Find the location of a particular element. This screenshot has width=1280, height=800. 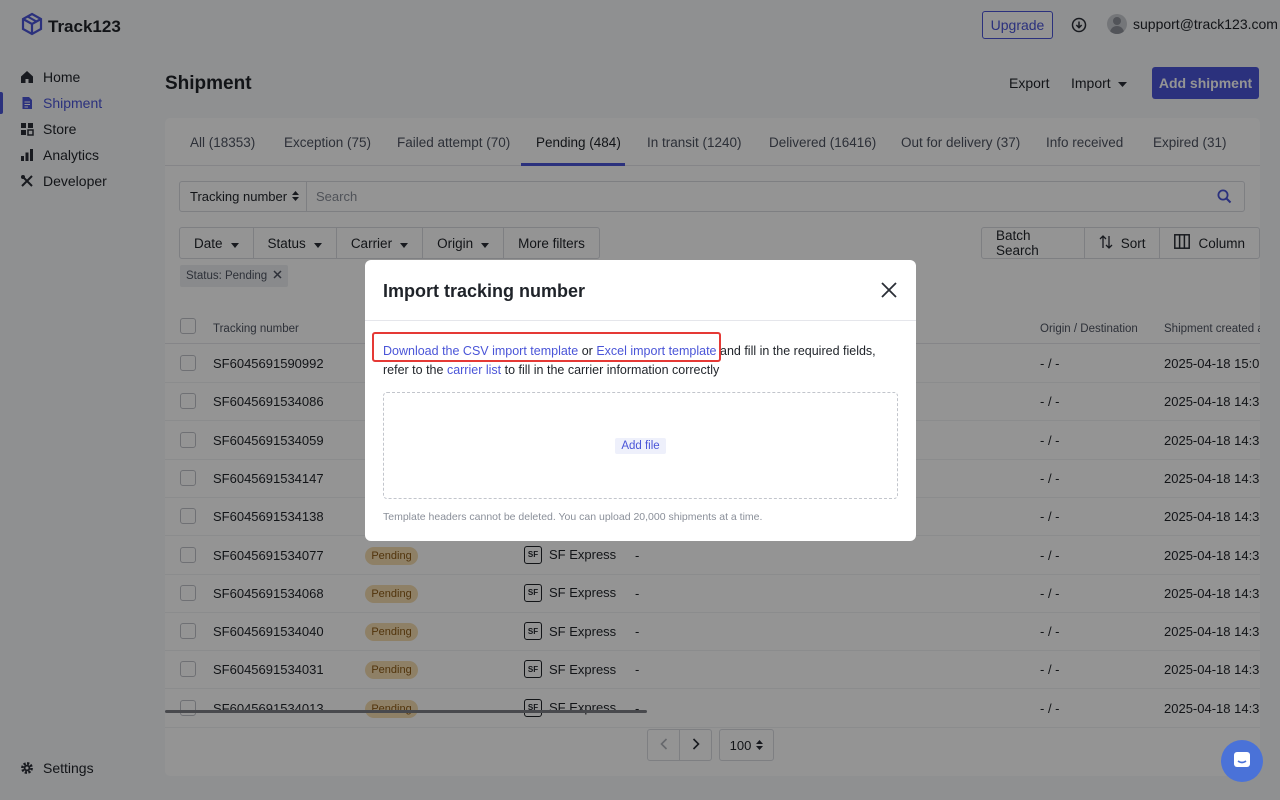

fill-text: and fill in the required fields, is located at coordinates (798, 351).